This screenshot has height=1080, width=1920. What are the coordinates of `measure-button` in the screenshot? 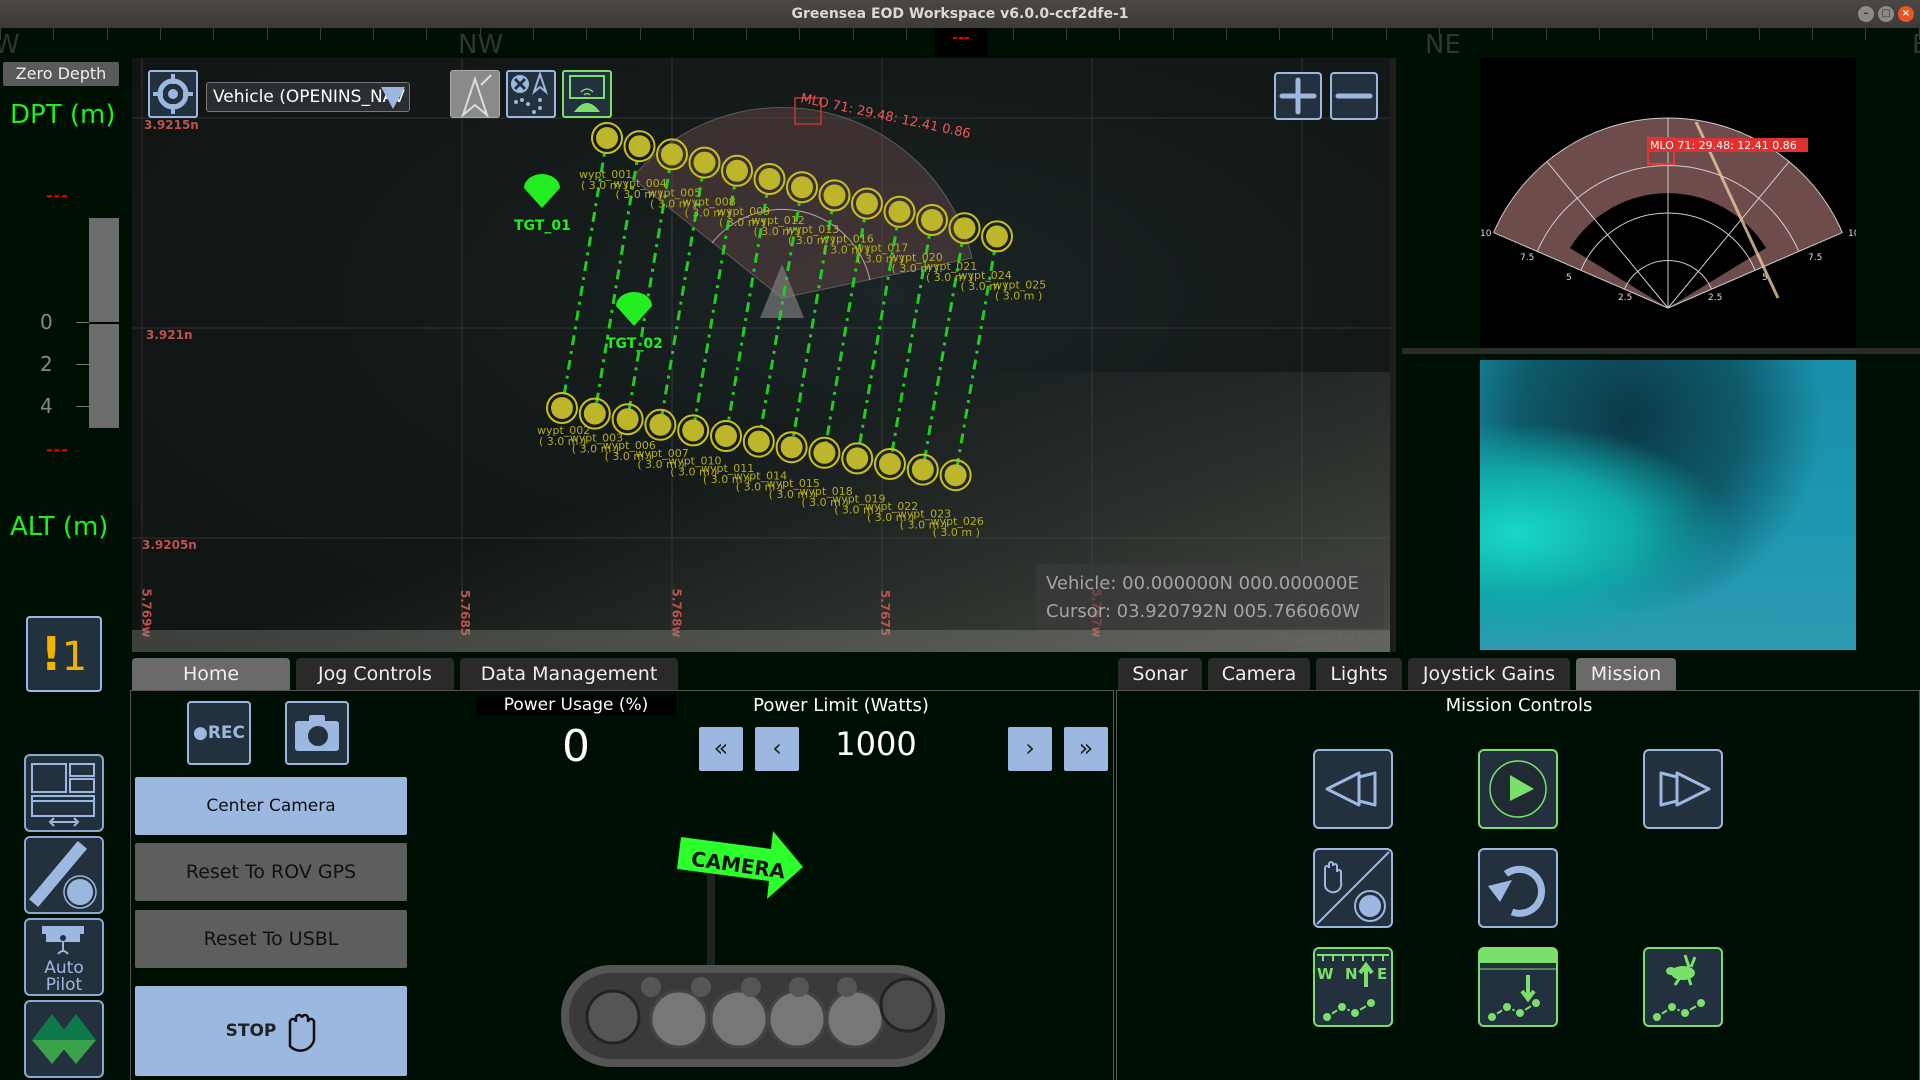 It's located at (64, 875).